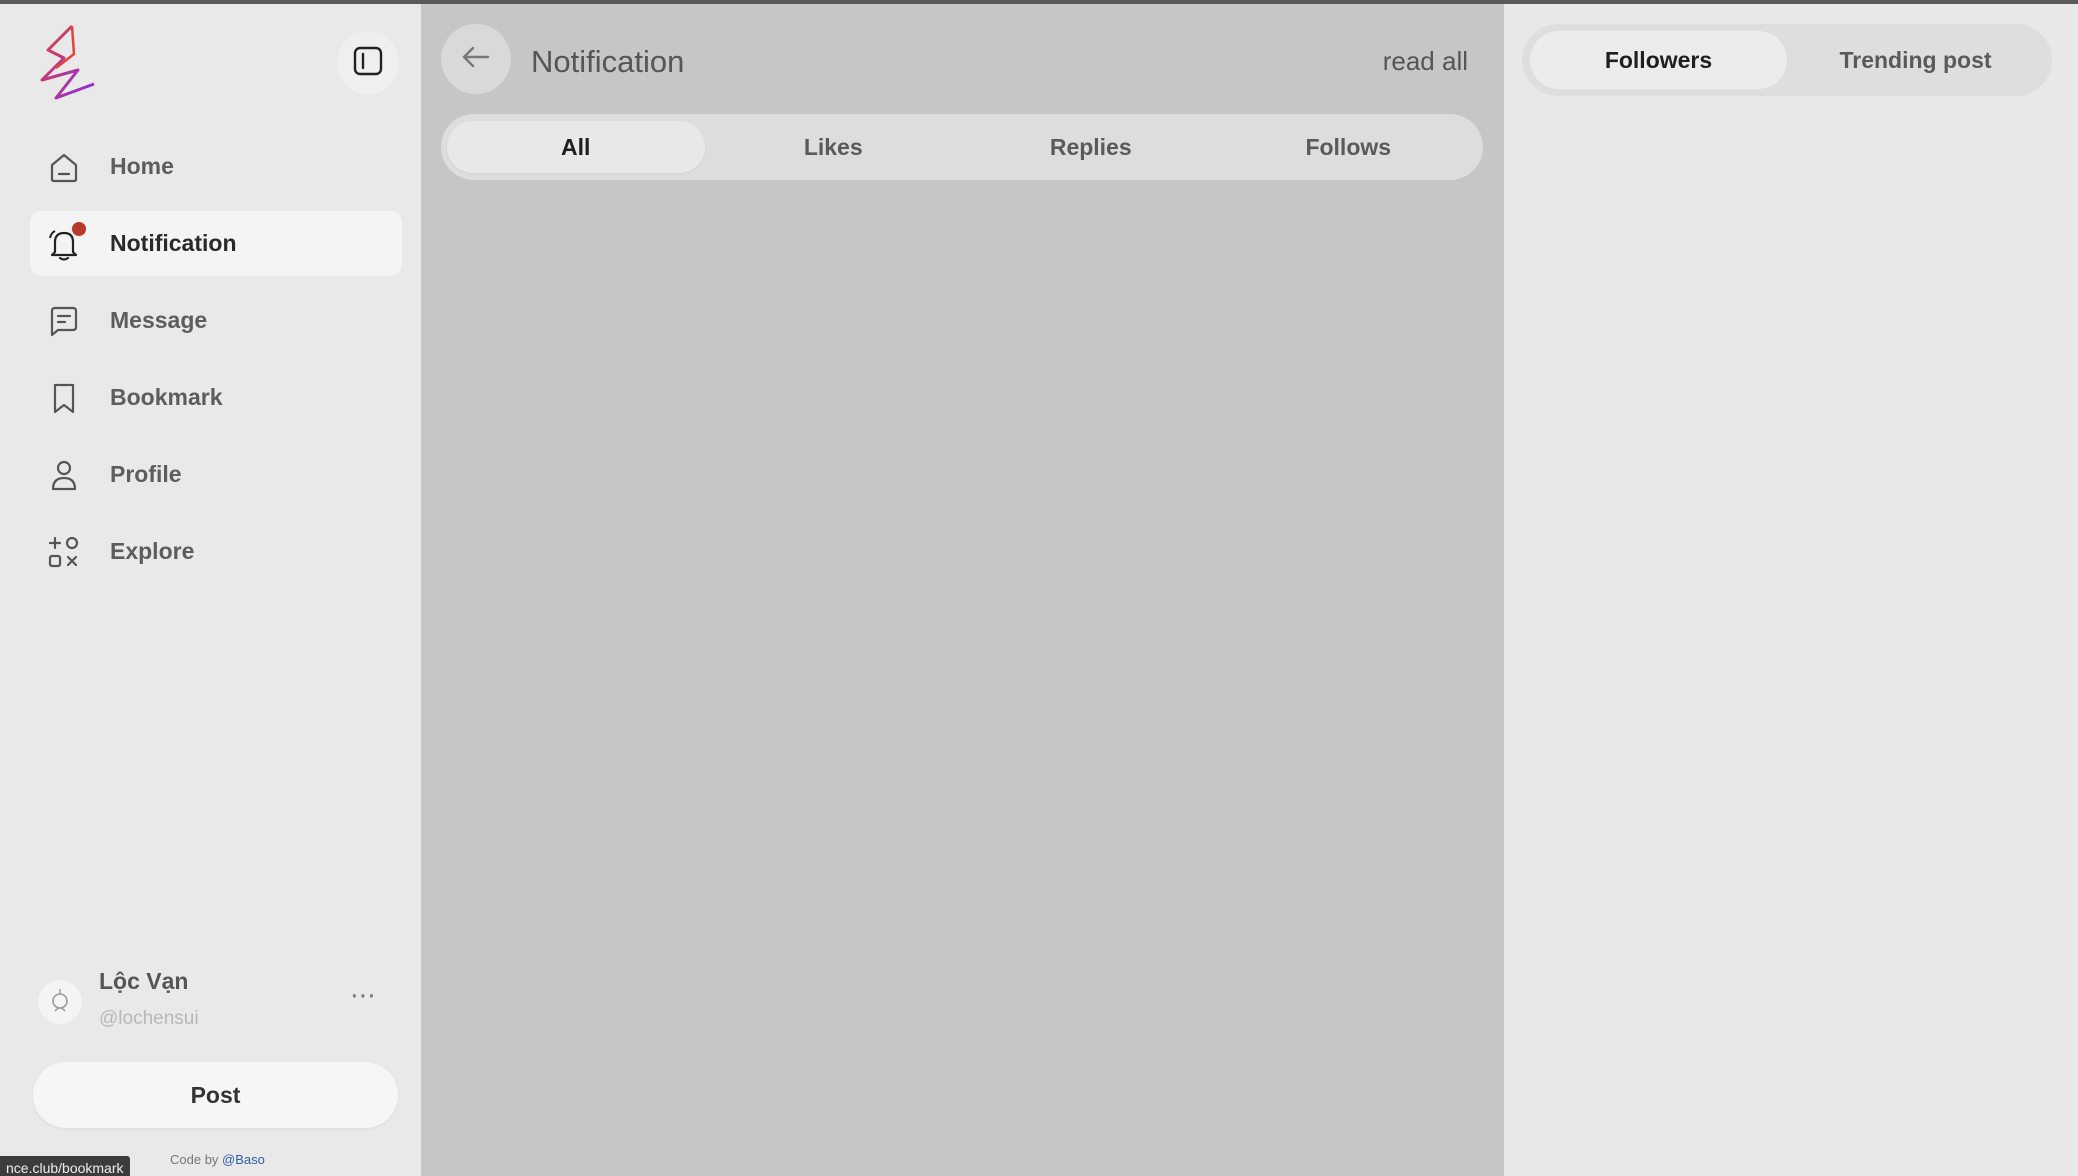 The width and height of the screenshot is (2078, 1176). I want to click on more-options-button: ⋯, so click(370, 995).